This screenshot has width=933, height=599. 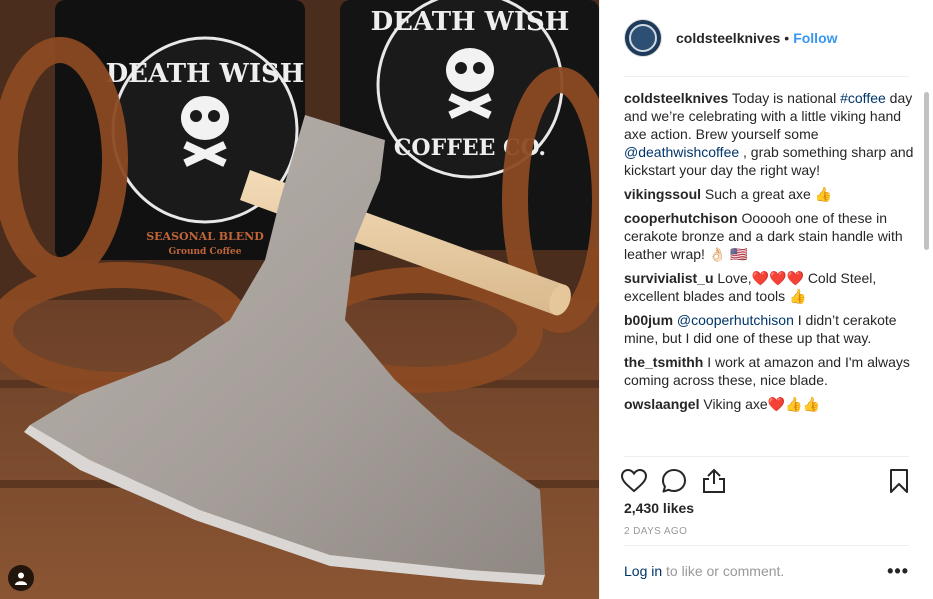 What do you see at coordinates (648, 320) in the screenshot?
I see `comment-username: b00jum` at bounding box center [648, 320].